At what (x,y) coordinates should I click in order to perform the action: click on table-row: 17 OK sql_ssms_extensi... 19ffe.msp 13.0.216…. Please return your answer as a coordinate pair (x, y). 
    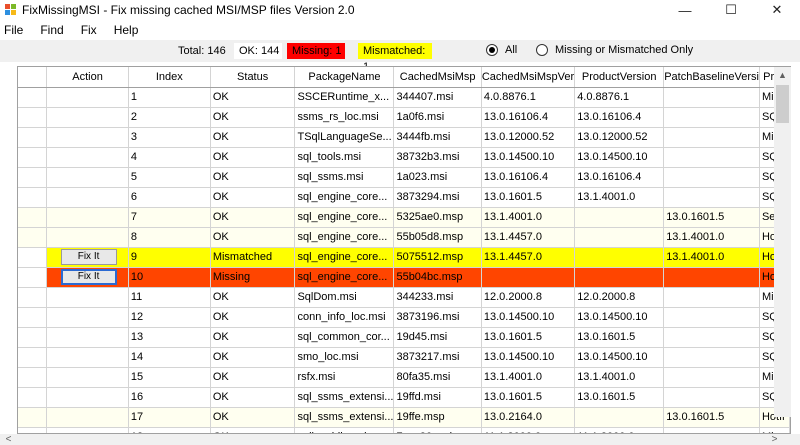
    Looking at the image, I should click on (404, 417).